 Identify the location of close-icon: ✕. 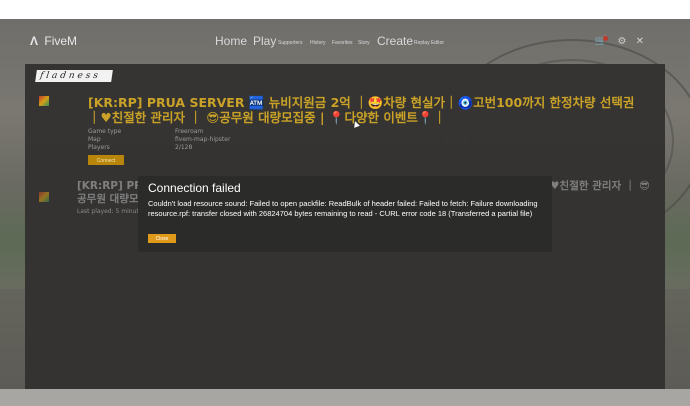
(640, 41).